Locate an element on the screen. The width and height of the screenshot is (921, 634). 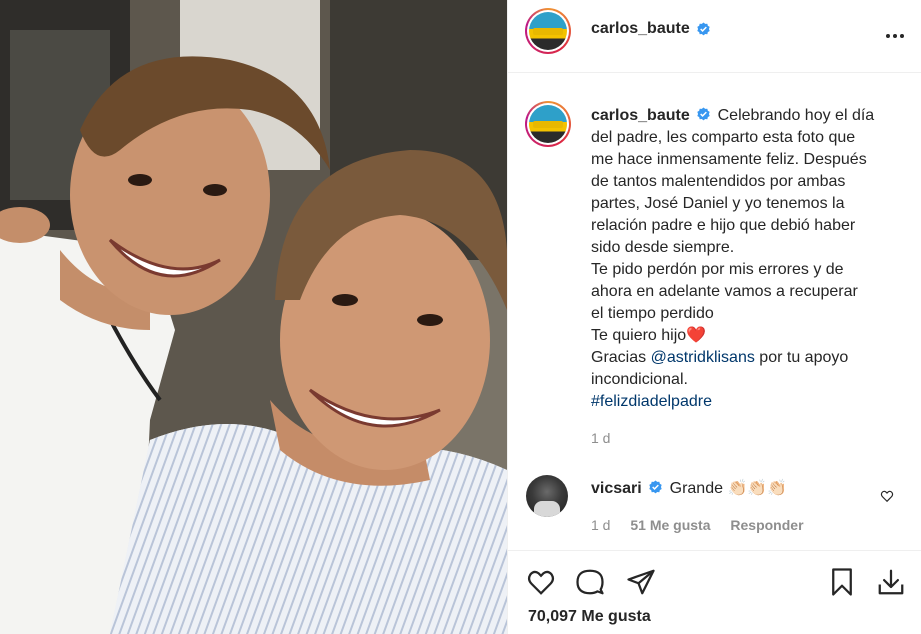
caption-line: Te quiero hijo❤️ is located at coordinates (649, 335).